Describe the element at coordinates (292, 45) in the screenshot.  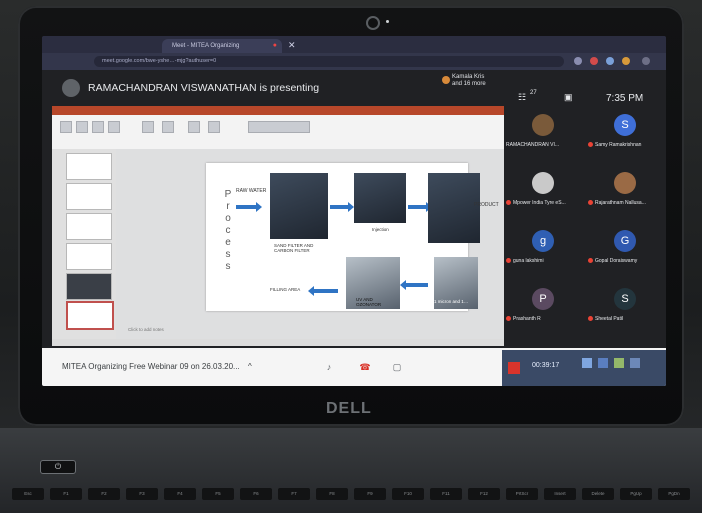
I see `new-tab-icon: ✕` at that location.